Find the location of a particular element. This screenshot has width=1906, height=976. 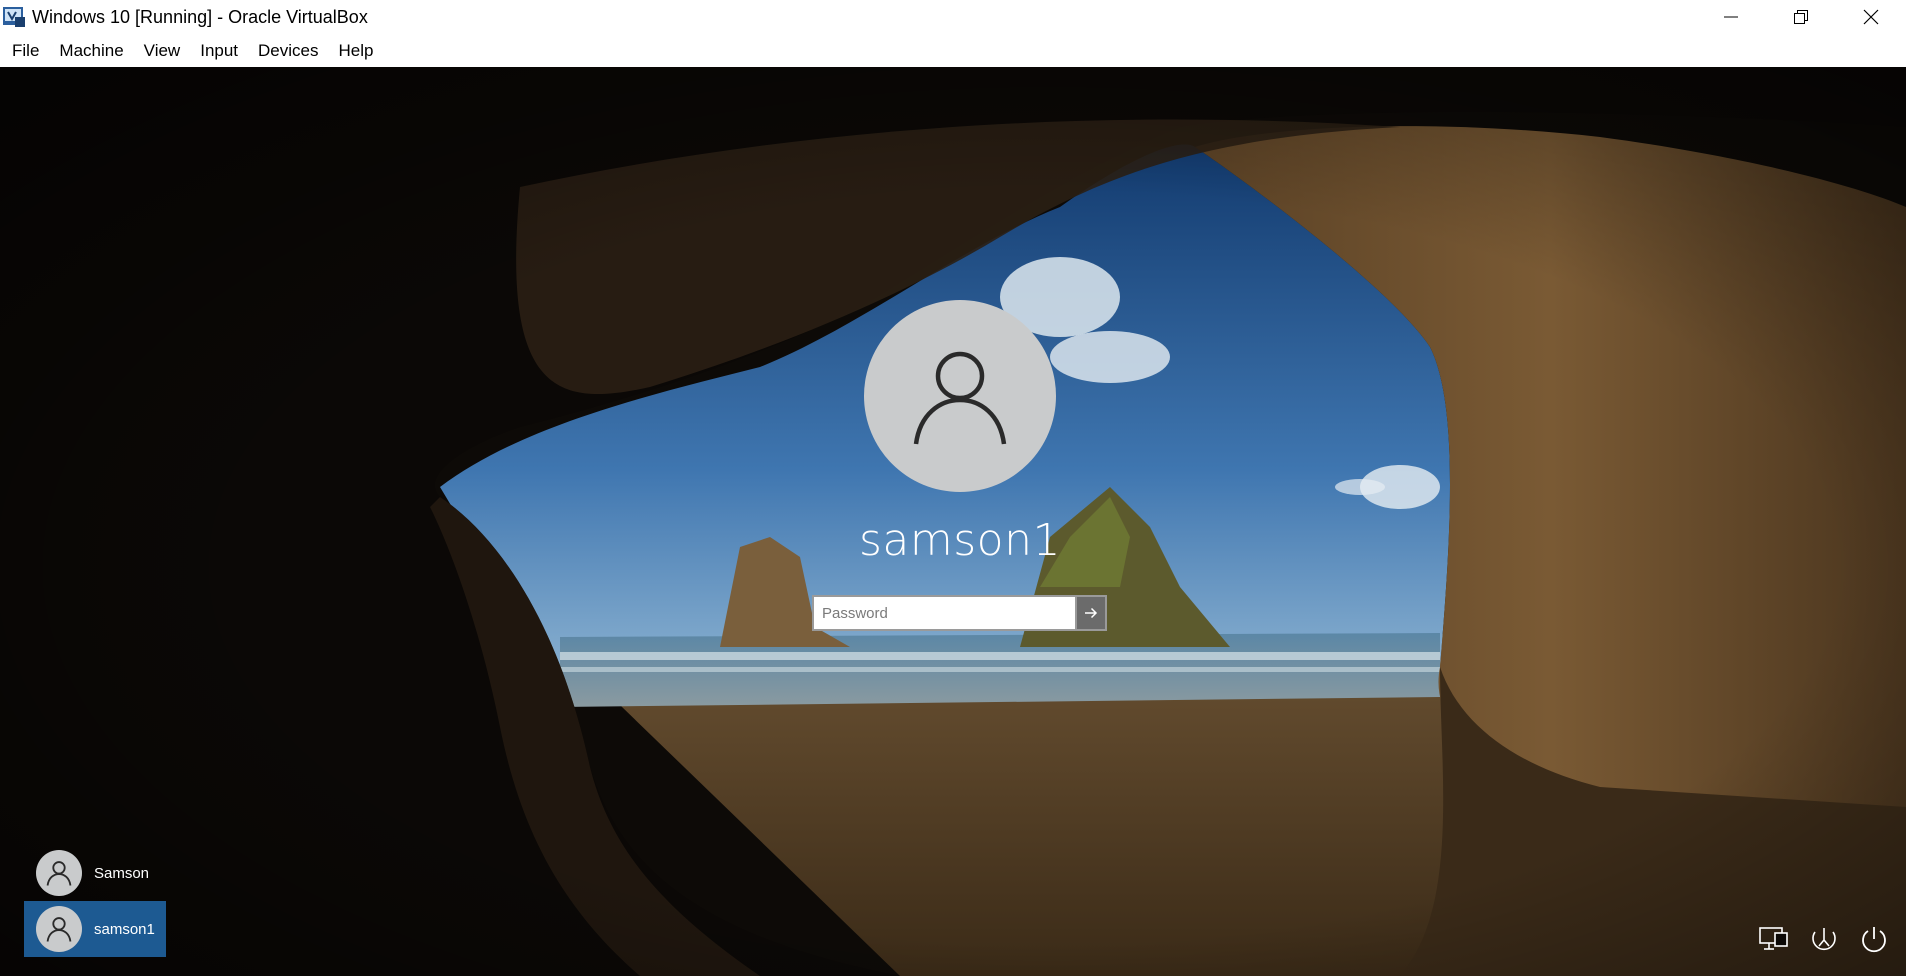

current-user-name: samson1 is located at coordinates (960, 540).